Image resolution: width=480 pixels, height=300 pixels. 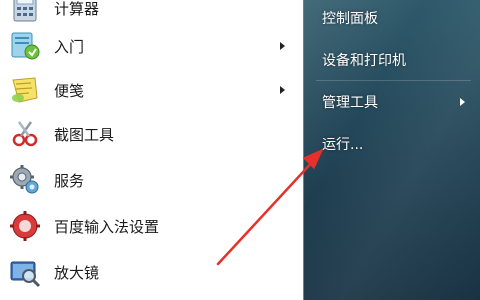 What do you see at coordinates (392, 18) in the screenshot?
I see `right-item-control-panel: 控制面板` at bounding box center [392, 18].